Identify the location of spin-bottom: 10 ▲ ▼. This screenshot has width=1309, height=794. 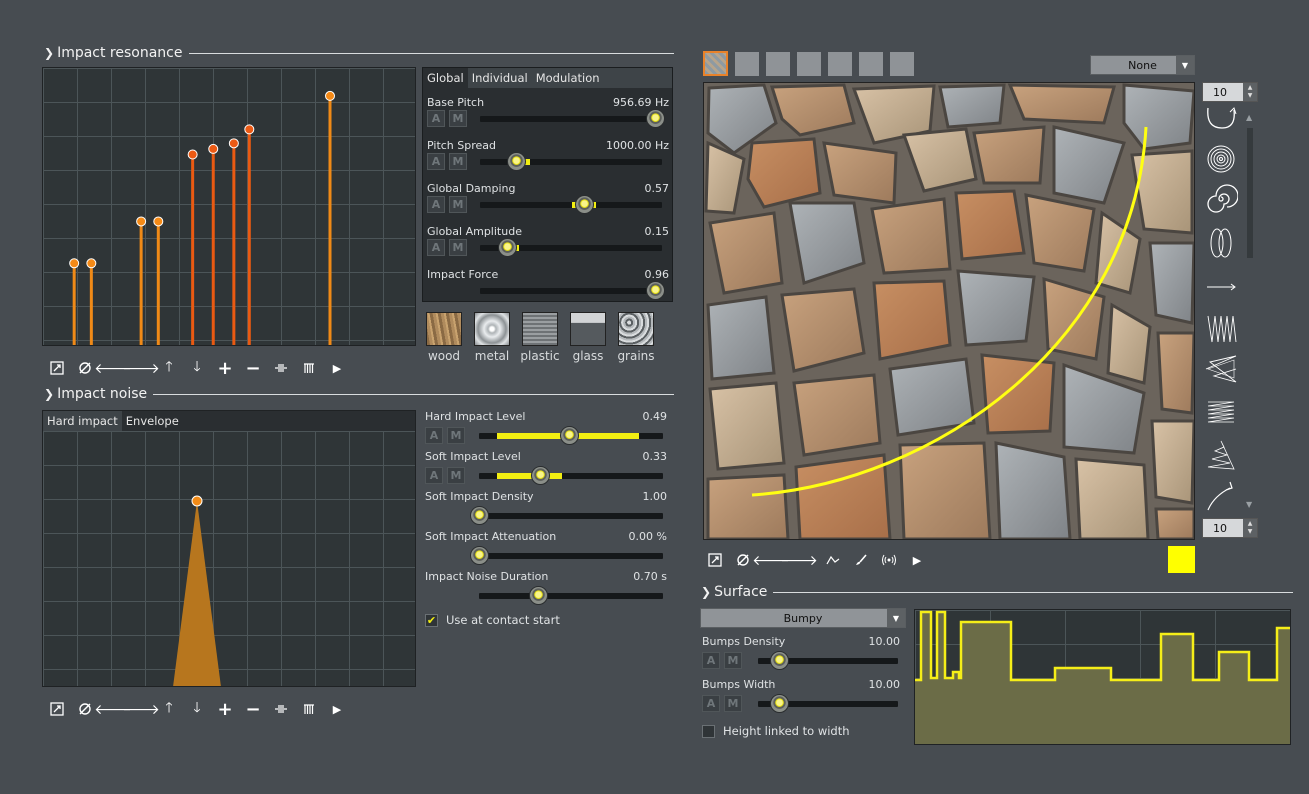
(1230, 528).